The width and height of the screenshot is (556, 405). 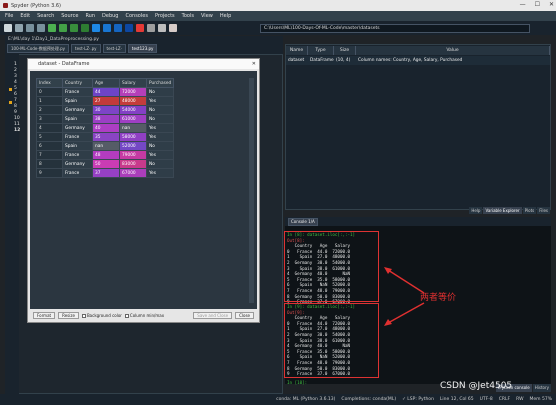 I want to click on run-cell-icon, so click(x=63, y=28).